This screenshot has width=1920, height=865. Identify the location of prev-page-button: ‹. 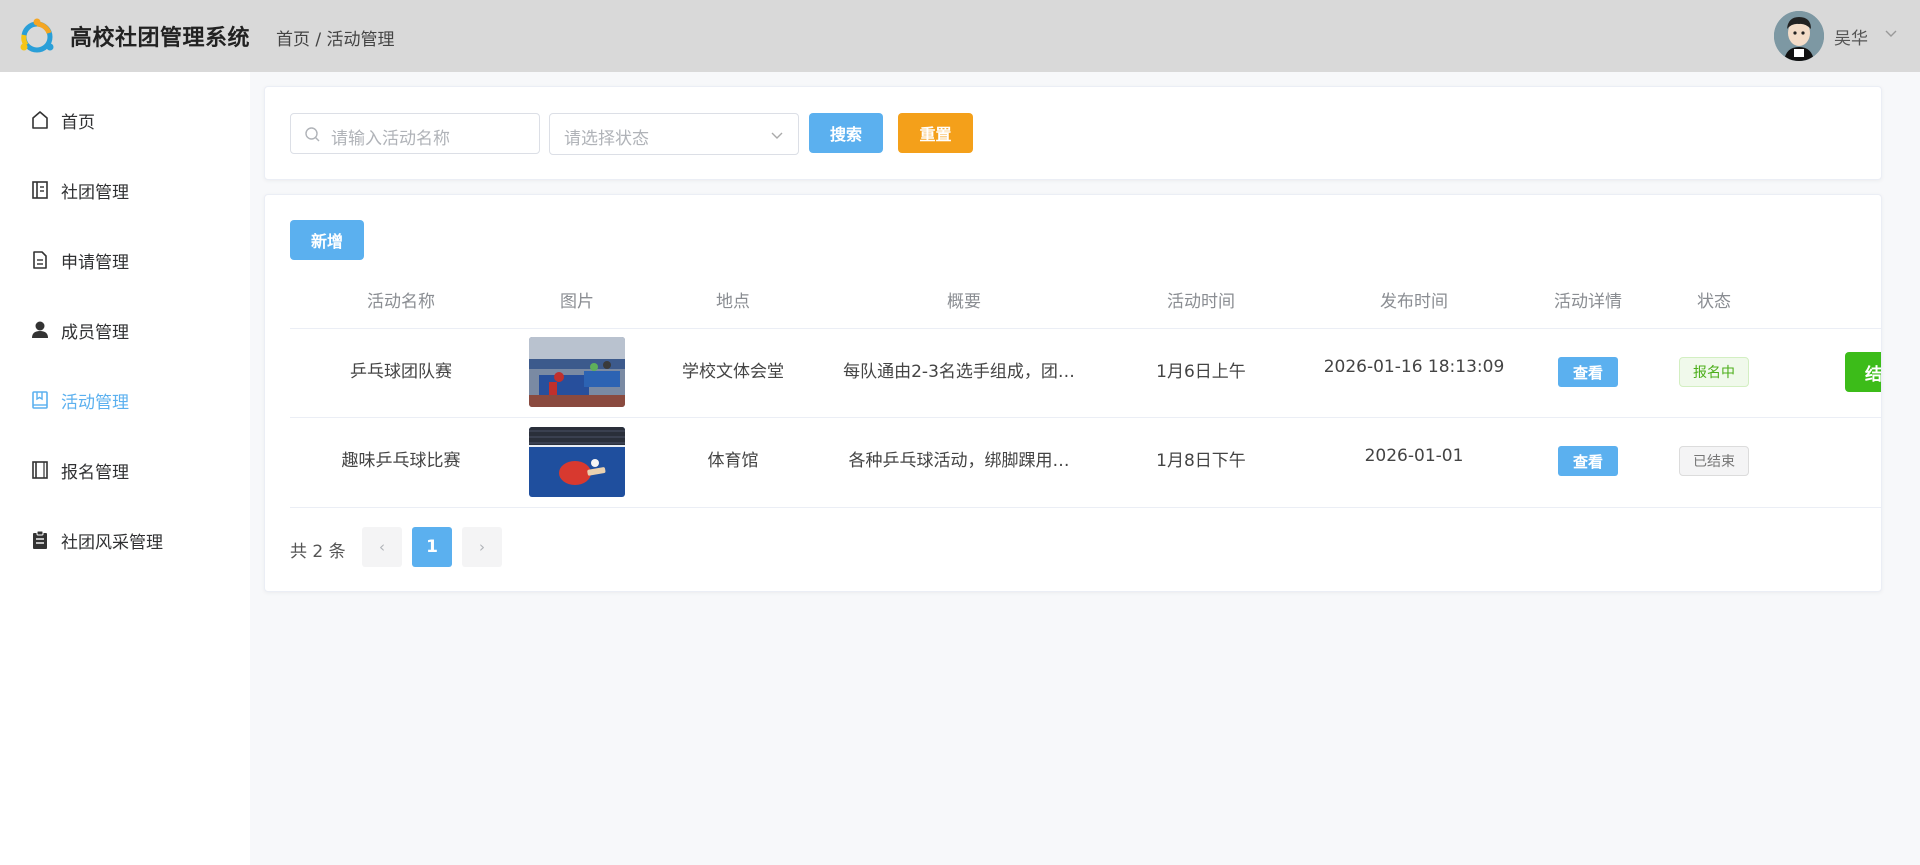
(382, 547).